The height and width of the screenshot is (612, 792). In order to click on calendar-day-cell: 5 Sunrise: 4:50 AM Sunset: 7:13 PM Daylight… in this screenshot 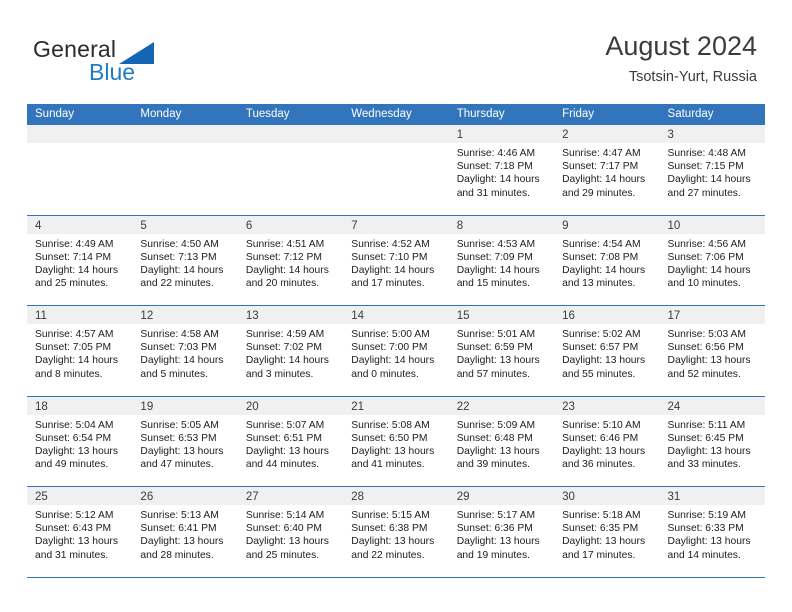, I will do `click(185, 260)`.